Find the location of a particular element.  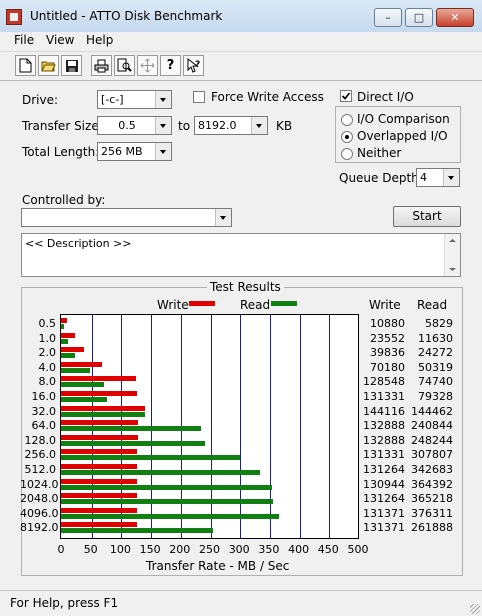

close-icon: ✕ is located at coordinates (455, 17).